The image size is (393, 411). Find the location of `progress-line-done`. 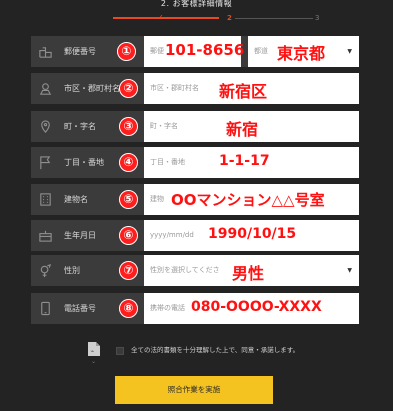

progress-line-done is located at coordinates (166, 18).